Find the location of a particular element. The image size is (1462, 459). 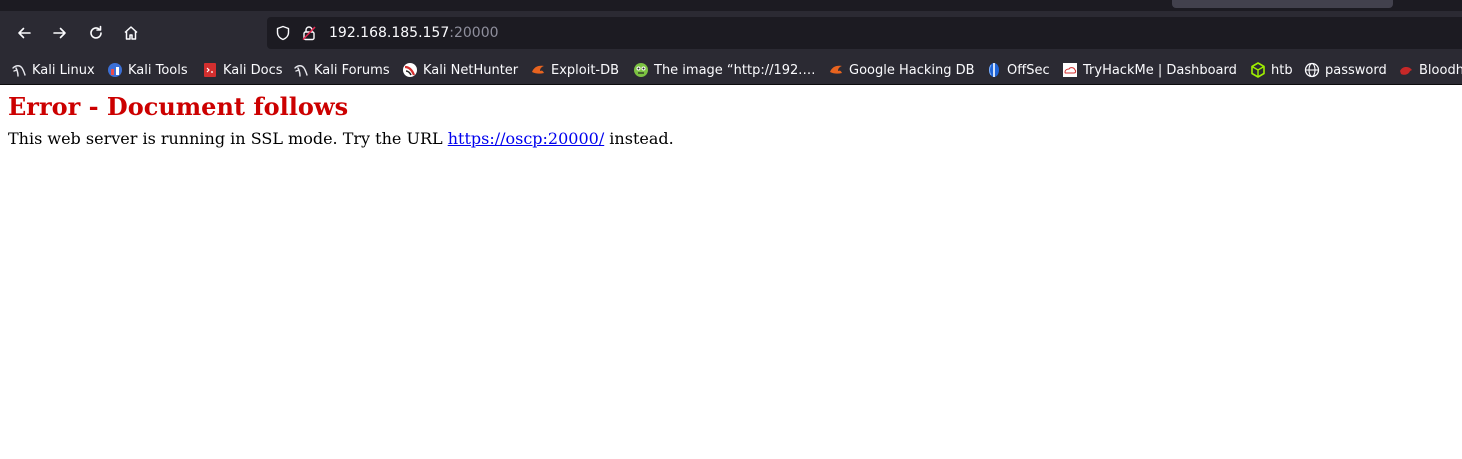

bookmark-htb: htb is located at coordinates (1271, 70).